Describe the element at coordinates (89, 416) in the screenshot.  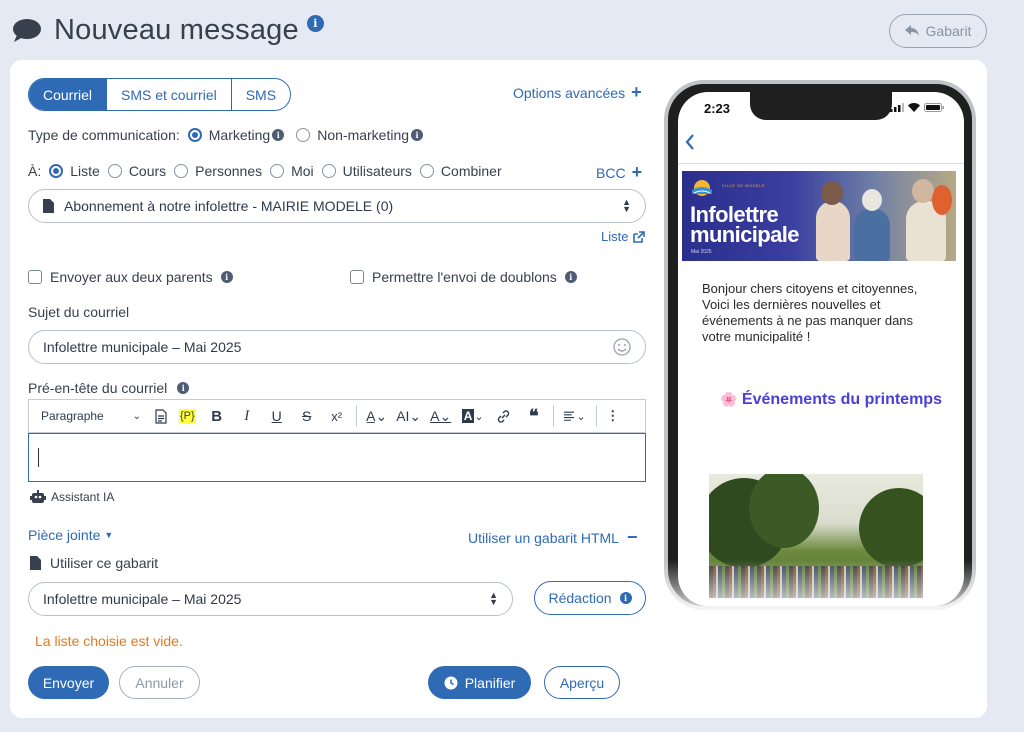
I see `paragraph-dropdown: Paragraphe ⌄` at that location.